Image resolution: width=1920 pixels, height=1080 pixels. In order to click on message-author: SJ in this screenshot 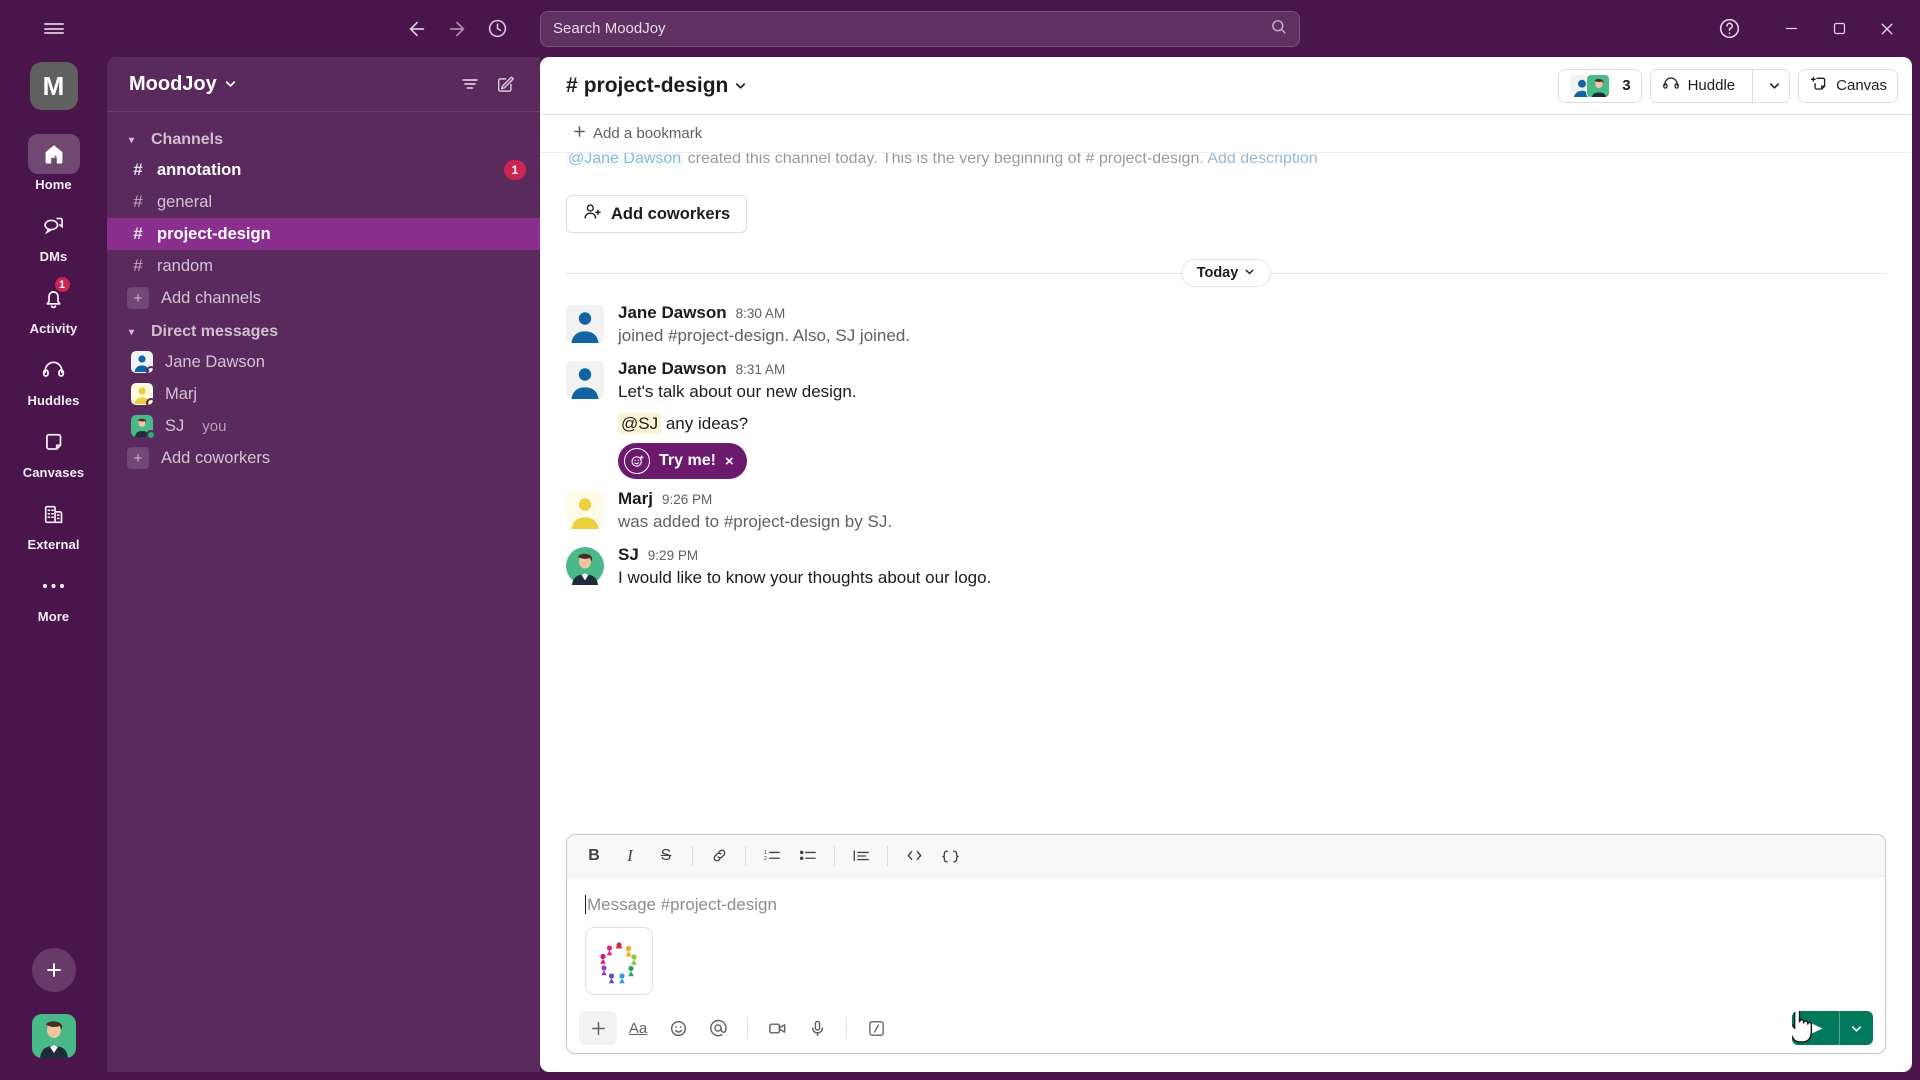, I will do `click(628, 555)`.